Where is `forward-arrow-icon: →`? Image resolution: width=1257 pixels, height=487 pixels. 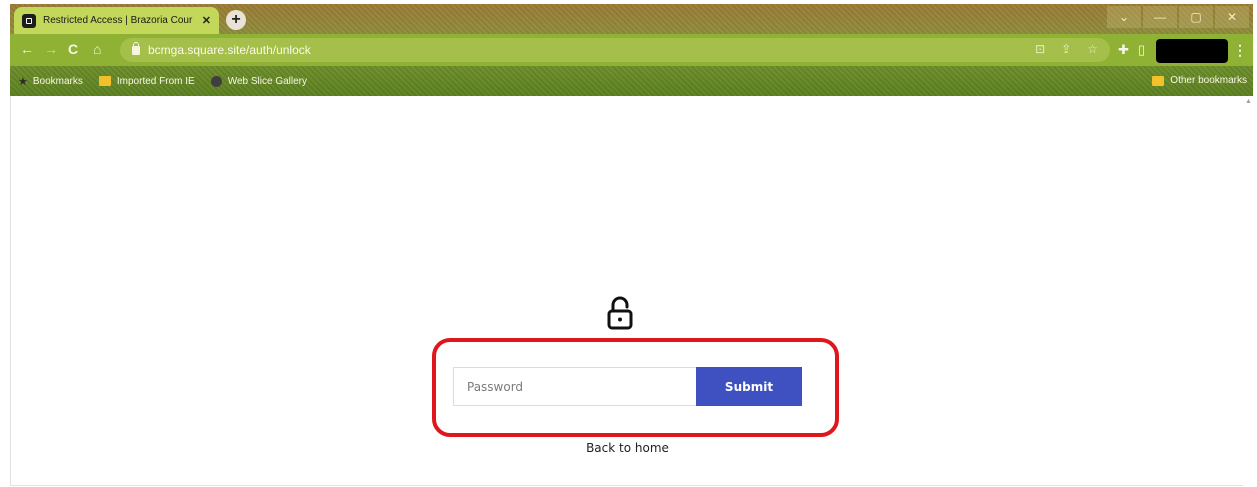
forward-arrow-icon: → is located at coordinates (51, 49).